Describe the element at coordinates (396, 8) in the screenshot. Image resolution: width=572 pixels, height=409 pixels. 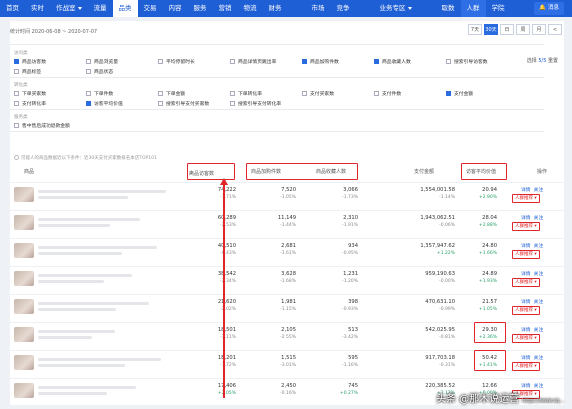
I see `nav-item-13: 业务专区` at that location.